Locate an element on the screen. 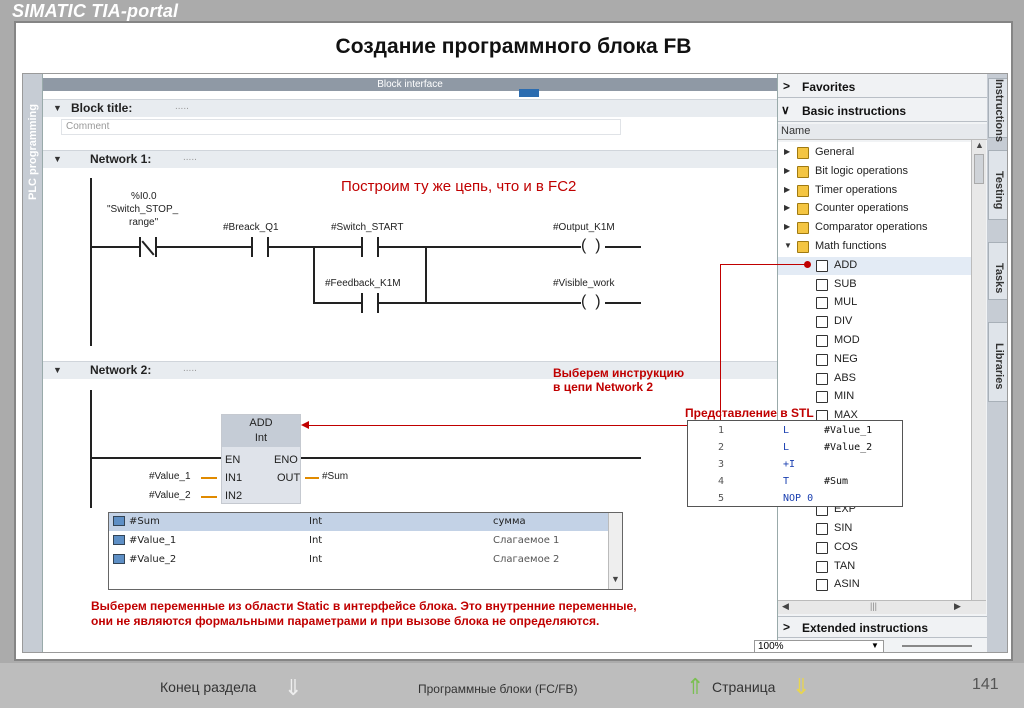 The width and height of the screenshot is (1024, 708). tab-libraries: Libraries is located at coordinates (997, 362).